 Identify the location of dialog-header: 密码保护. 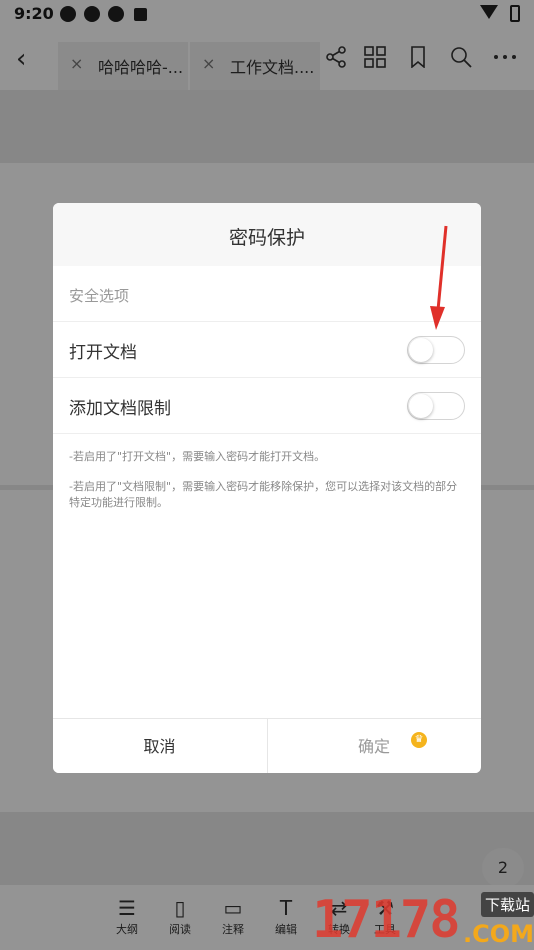
(267, 234).